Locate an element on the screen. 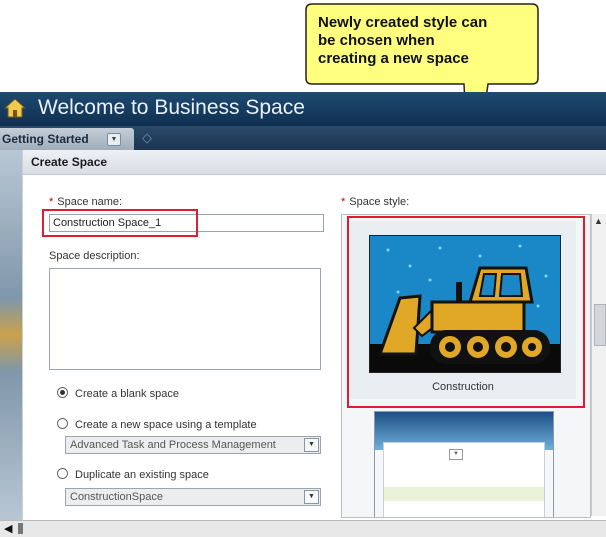 The image size is (606, 537). template-select: Advanced Task and Process Management ▼ is located at coordinates (193, 445).